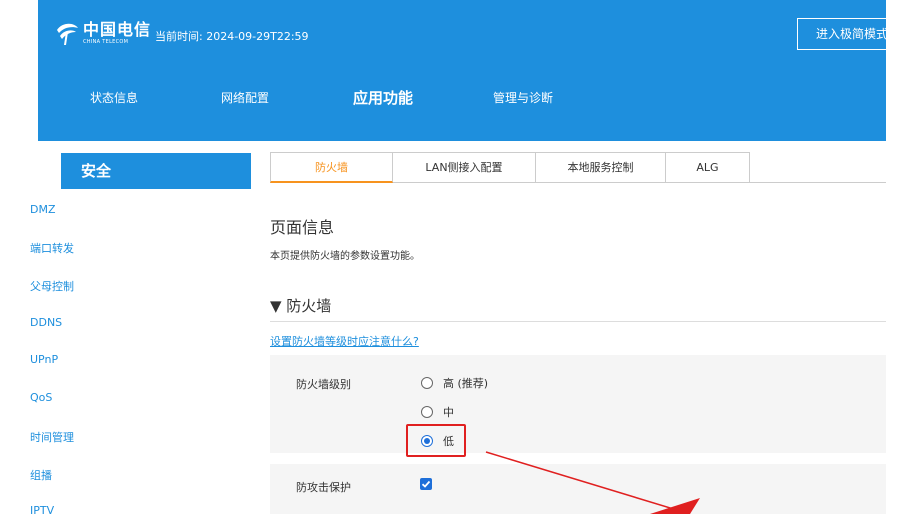  What do you see at coordinates (592, 482) in the screenshot?
I see `annotation-arrow-icon` at bounding box center [592, 482].